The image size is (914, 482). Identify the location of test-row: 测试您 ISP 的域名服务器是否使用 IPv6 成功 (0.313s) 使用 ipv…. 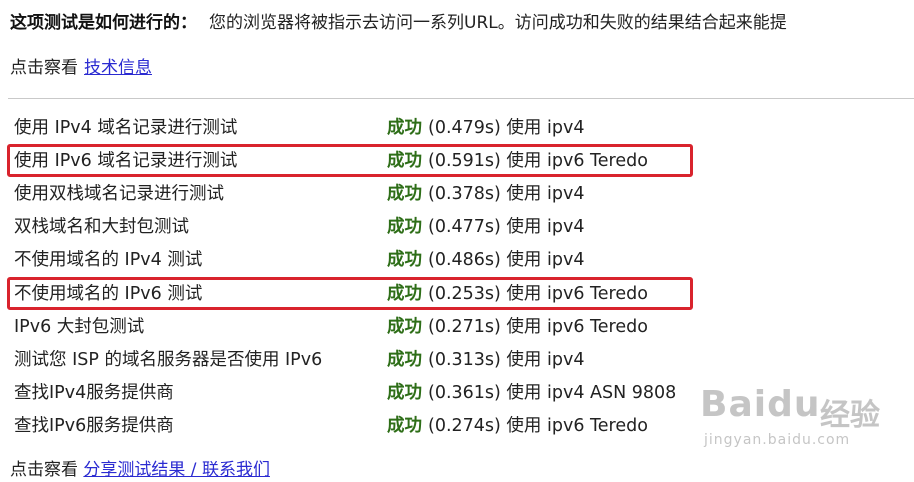
(457, 360).